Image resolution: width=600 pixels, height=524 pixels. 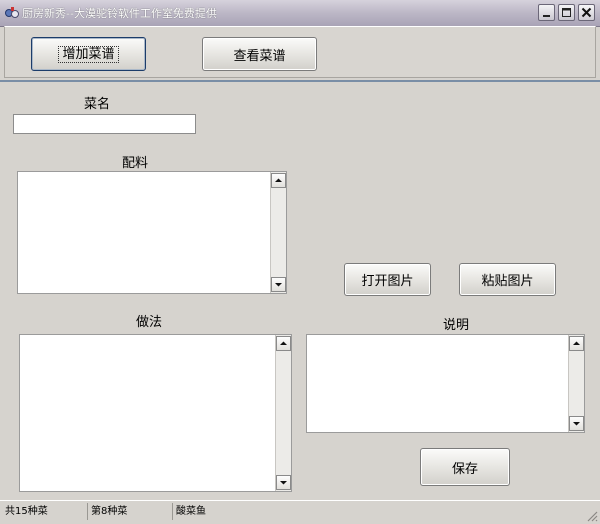 What do you see at coordinates (445, 383) in the screenshot?
I see `description-textarea` at bounding box center [445, 383].